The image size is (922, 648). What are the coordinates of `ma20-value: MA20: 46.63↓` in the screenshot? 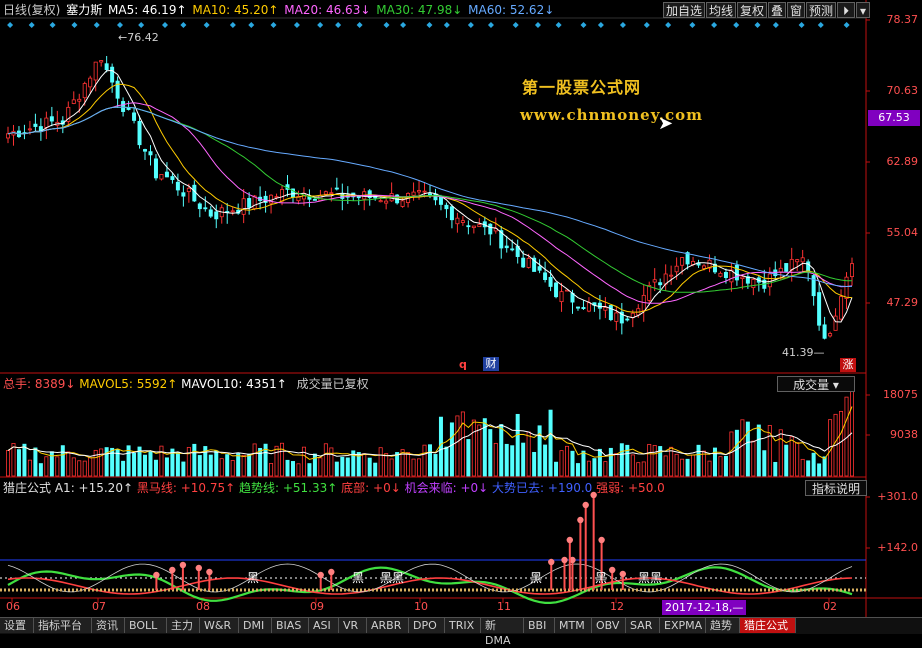 It's located at (327, 10).